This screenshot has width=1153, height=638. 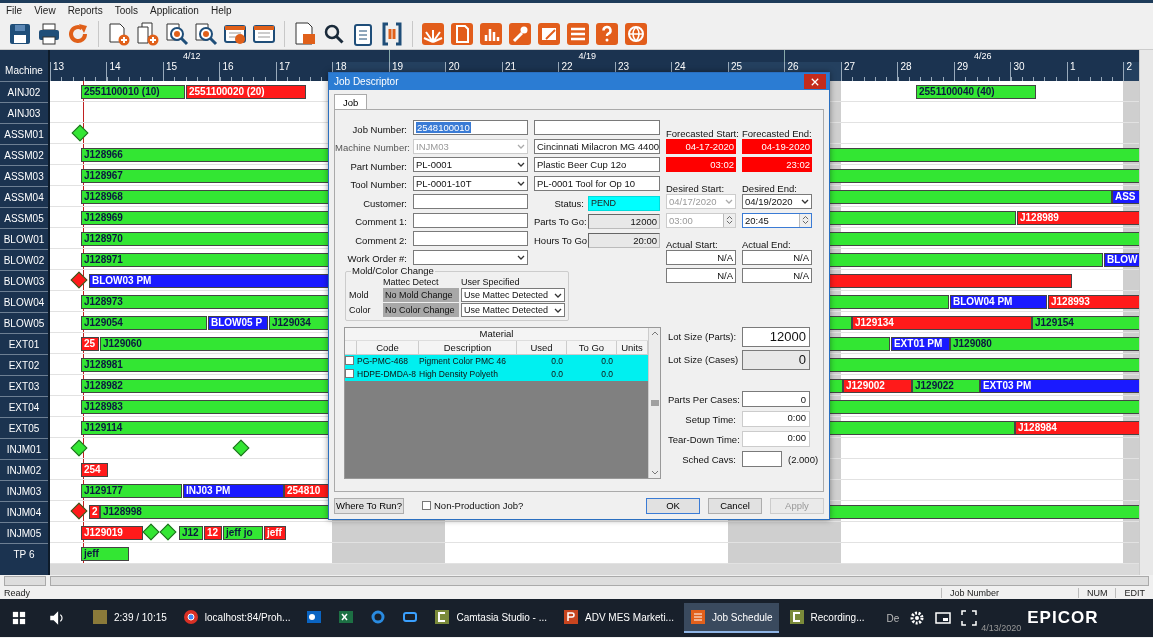 I want to click on field-label: Forecasted Start:, so click(x=701, y=133).